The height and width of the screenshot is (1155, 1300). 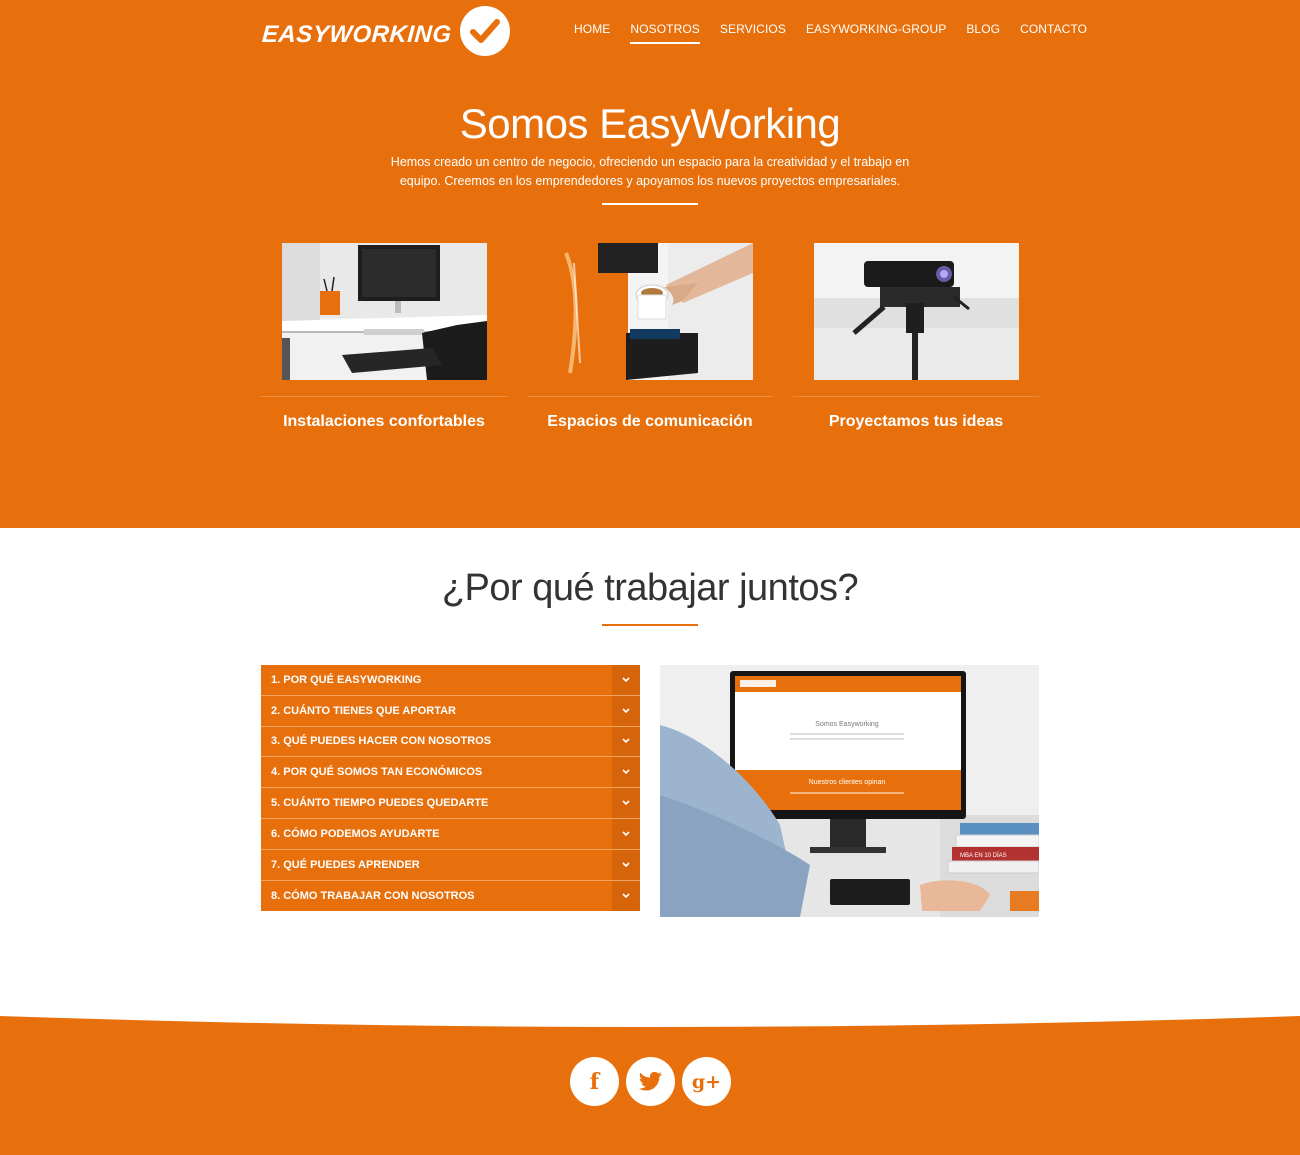 What do you see at coordinates (450, 865) in the screenshot?
I see `accordion-item: 7. QUÉ PUEDES APRENDER` at bounding box center [450, 865].